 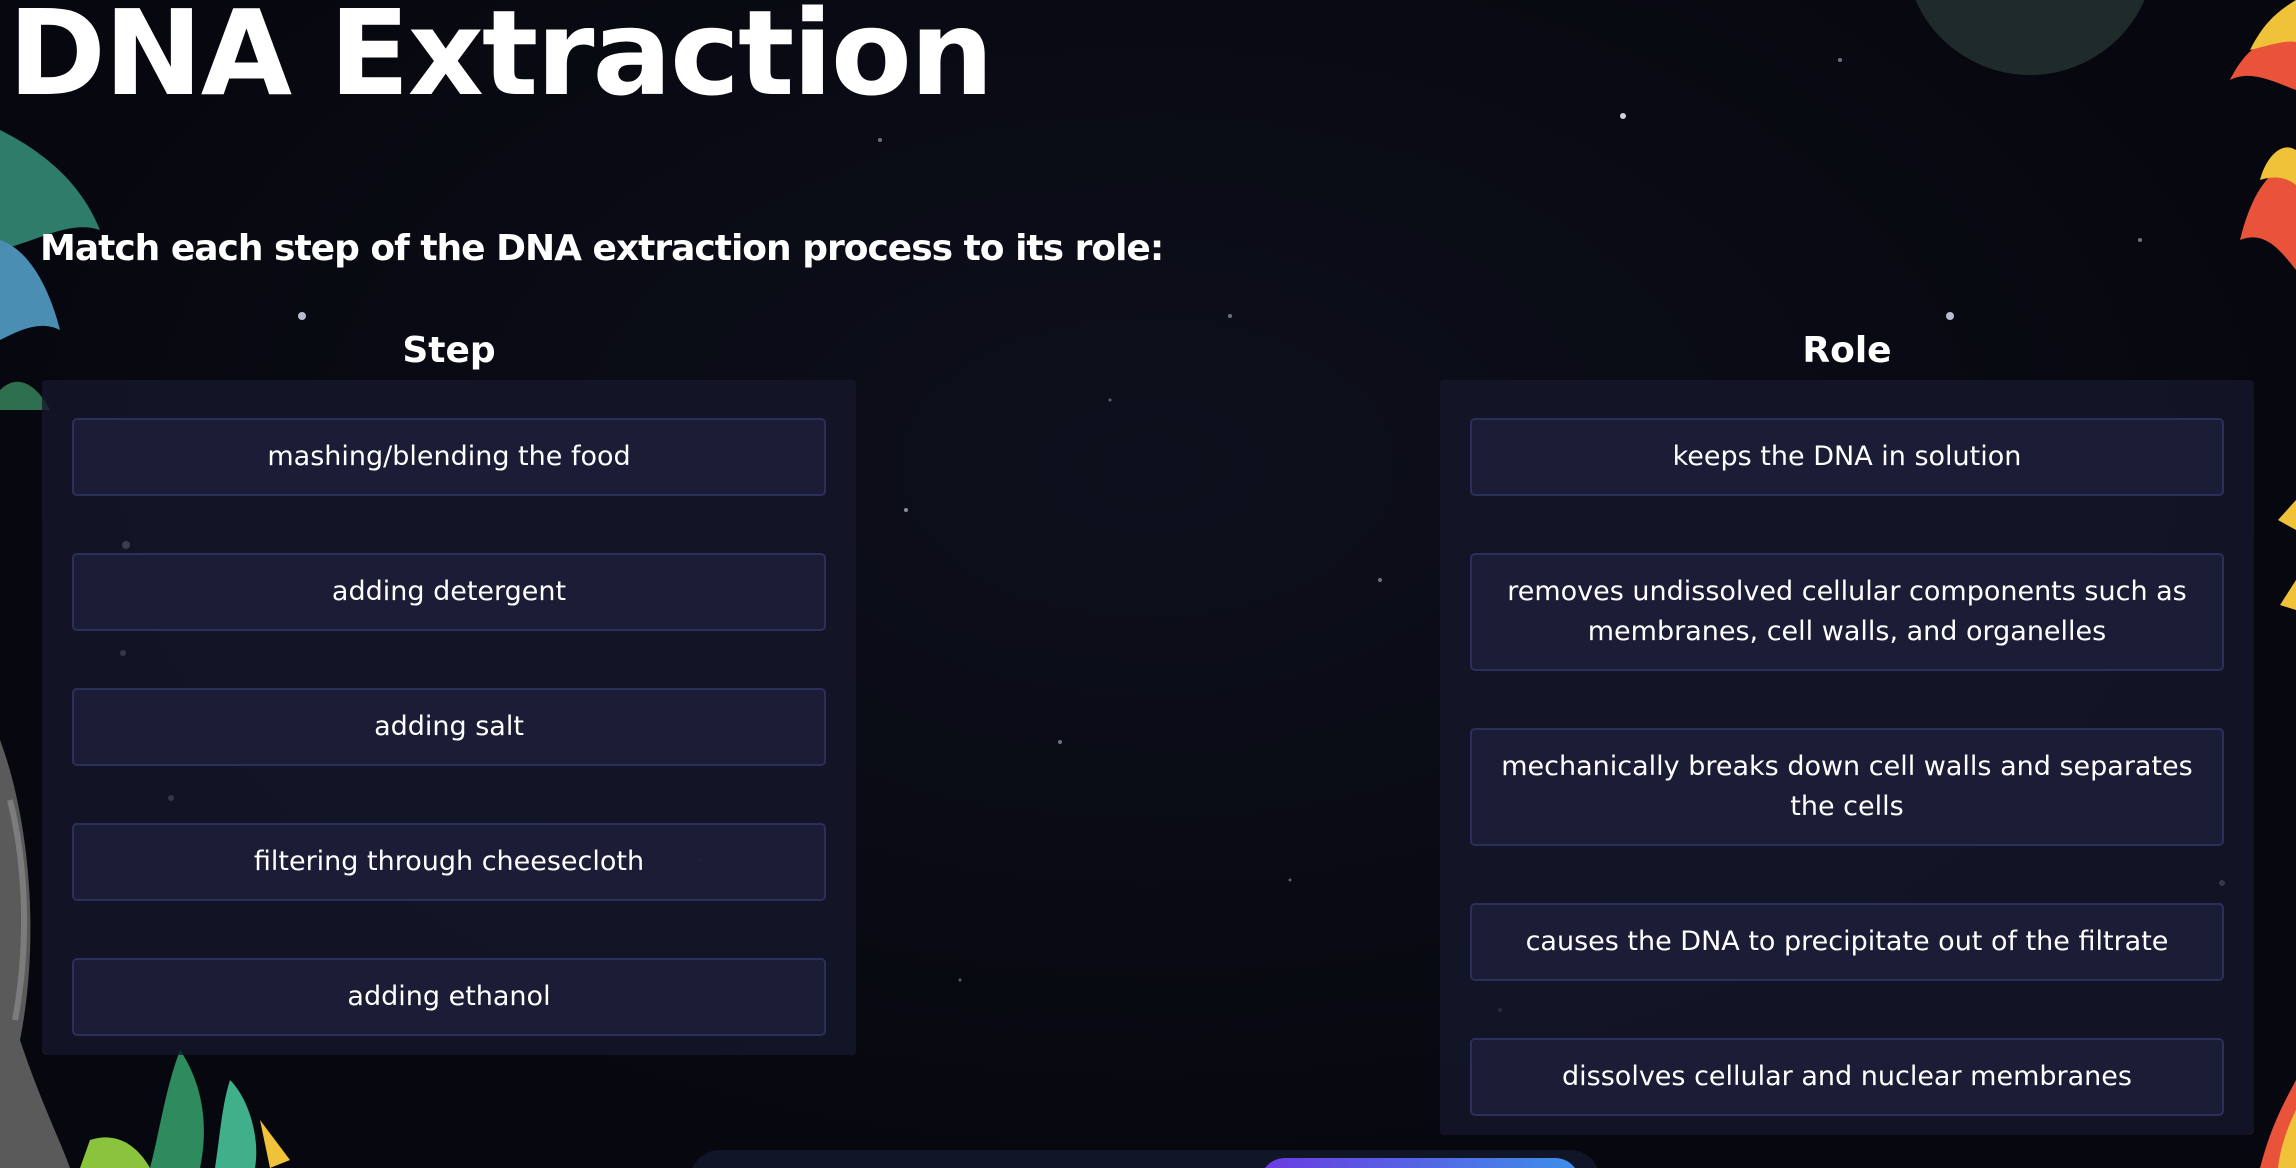 What do you see at coordinates (501, 61) in the screenshot?
I see `page-title: DNA Extraction` at bounding box center [501, 61].